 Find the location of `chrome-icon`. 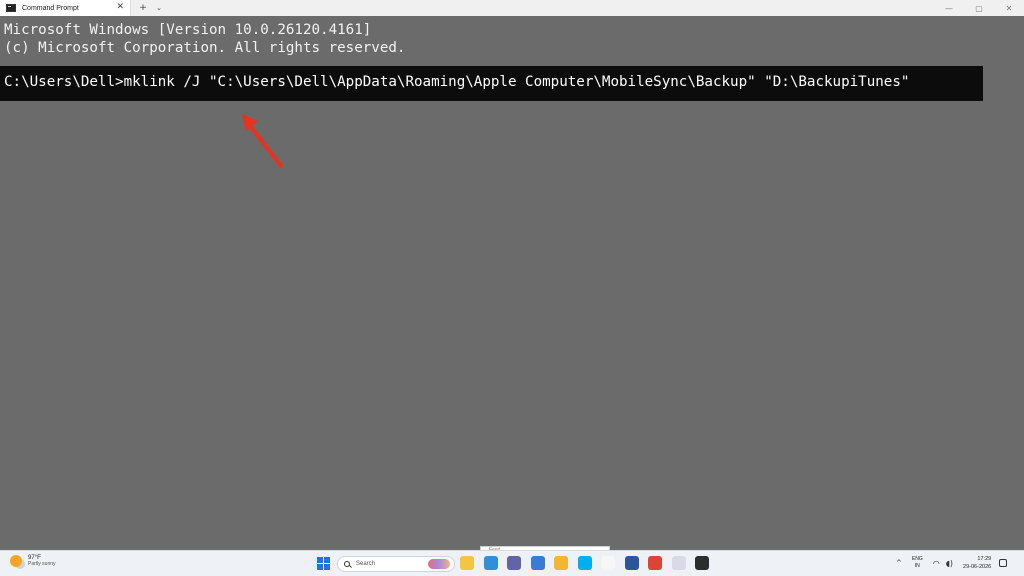

chrome-icon is located at coordinates (655, 563).